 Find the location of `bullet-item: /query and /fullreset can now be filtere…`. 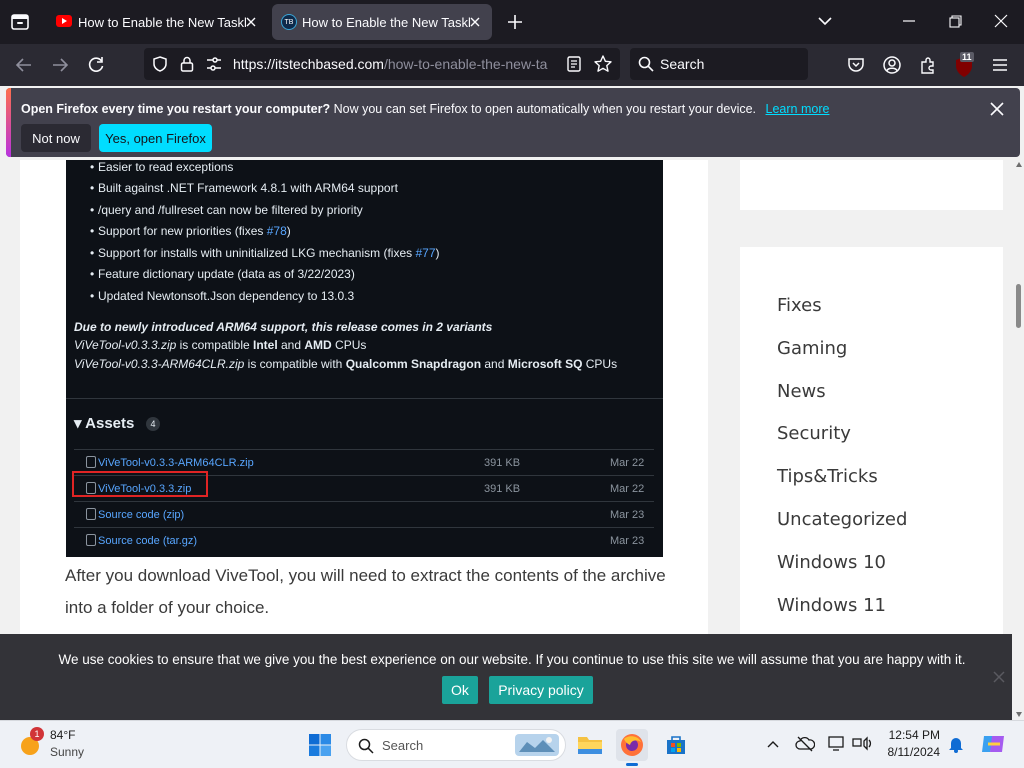

bullet-item: /query and /fullreset can now be filtere… is located at coordinates (226, 210).